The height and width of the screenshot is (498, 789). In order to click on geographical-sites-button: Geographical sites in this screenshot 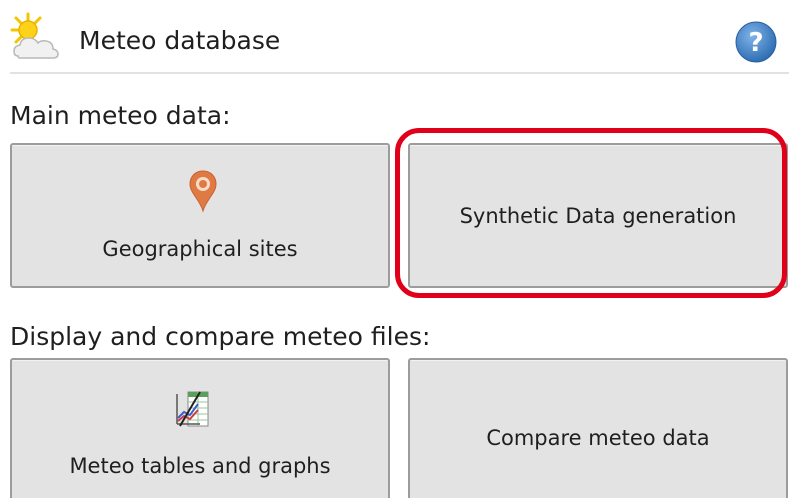, I will do `click(200, 215)`.